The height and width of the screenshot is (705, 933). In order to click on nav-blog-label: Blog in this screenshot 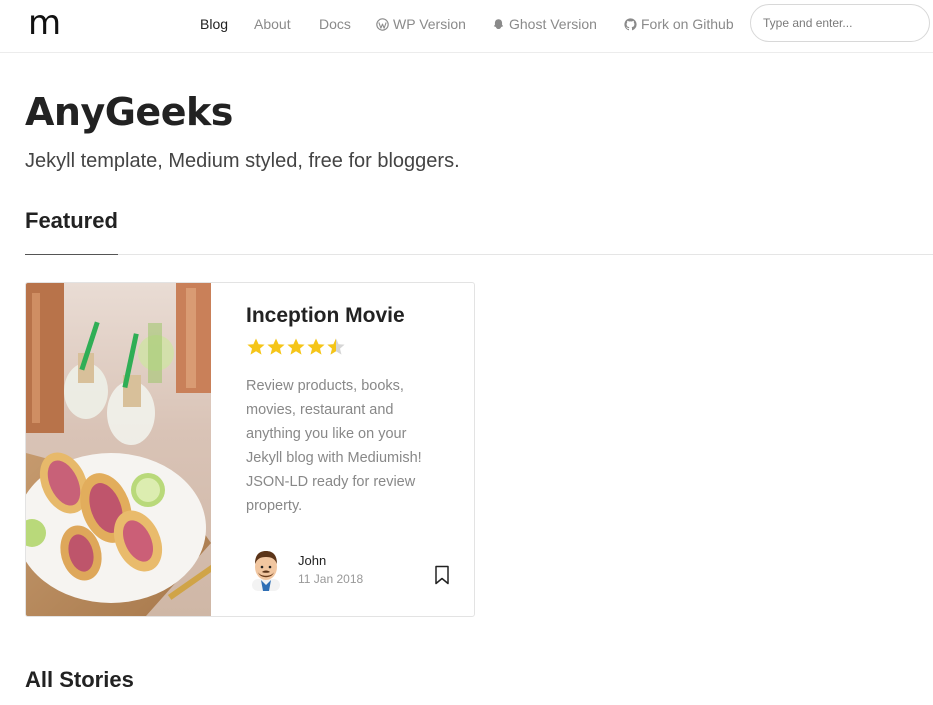, I will do `click(214, 24)`.